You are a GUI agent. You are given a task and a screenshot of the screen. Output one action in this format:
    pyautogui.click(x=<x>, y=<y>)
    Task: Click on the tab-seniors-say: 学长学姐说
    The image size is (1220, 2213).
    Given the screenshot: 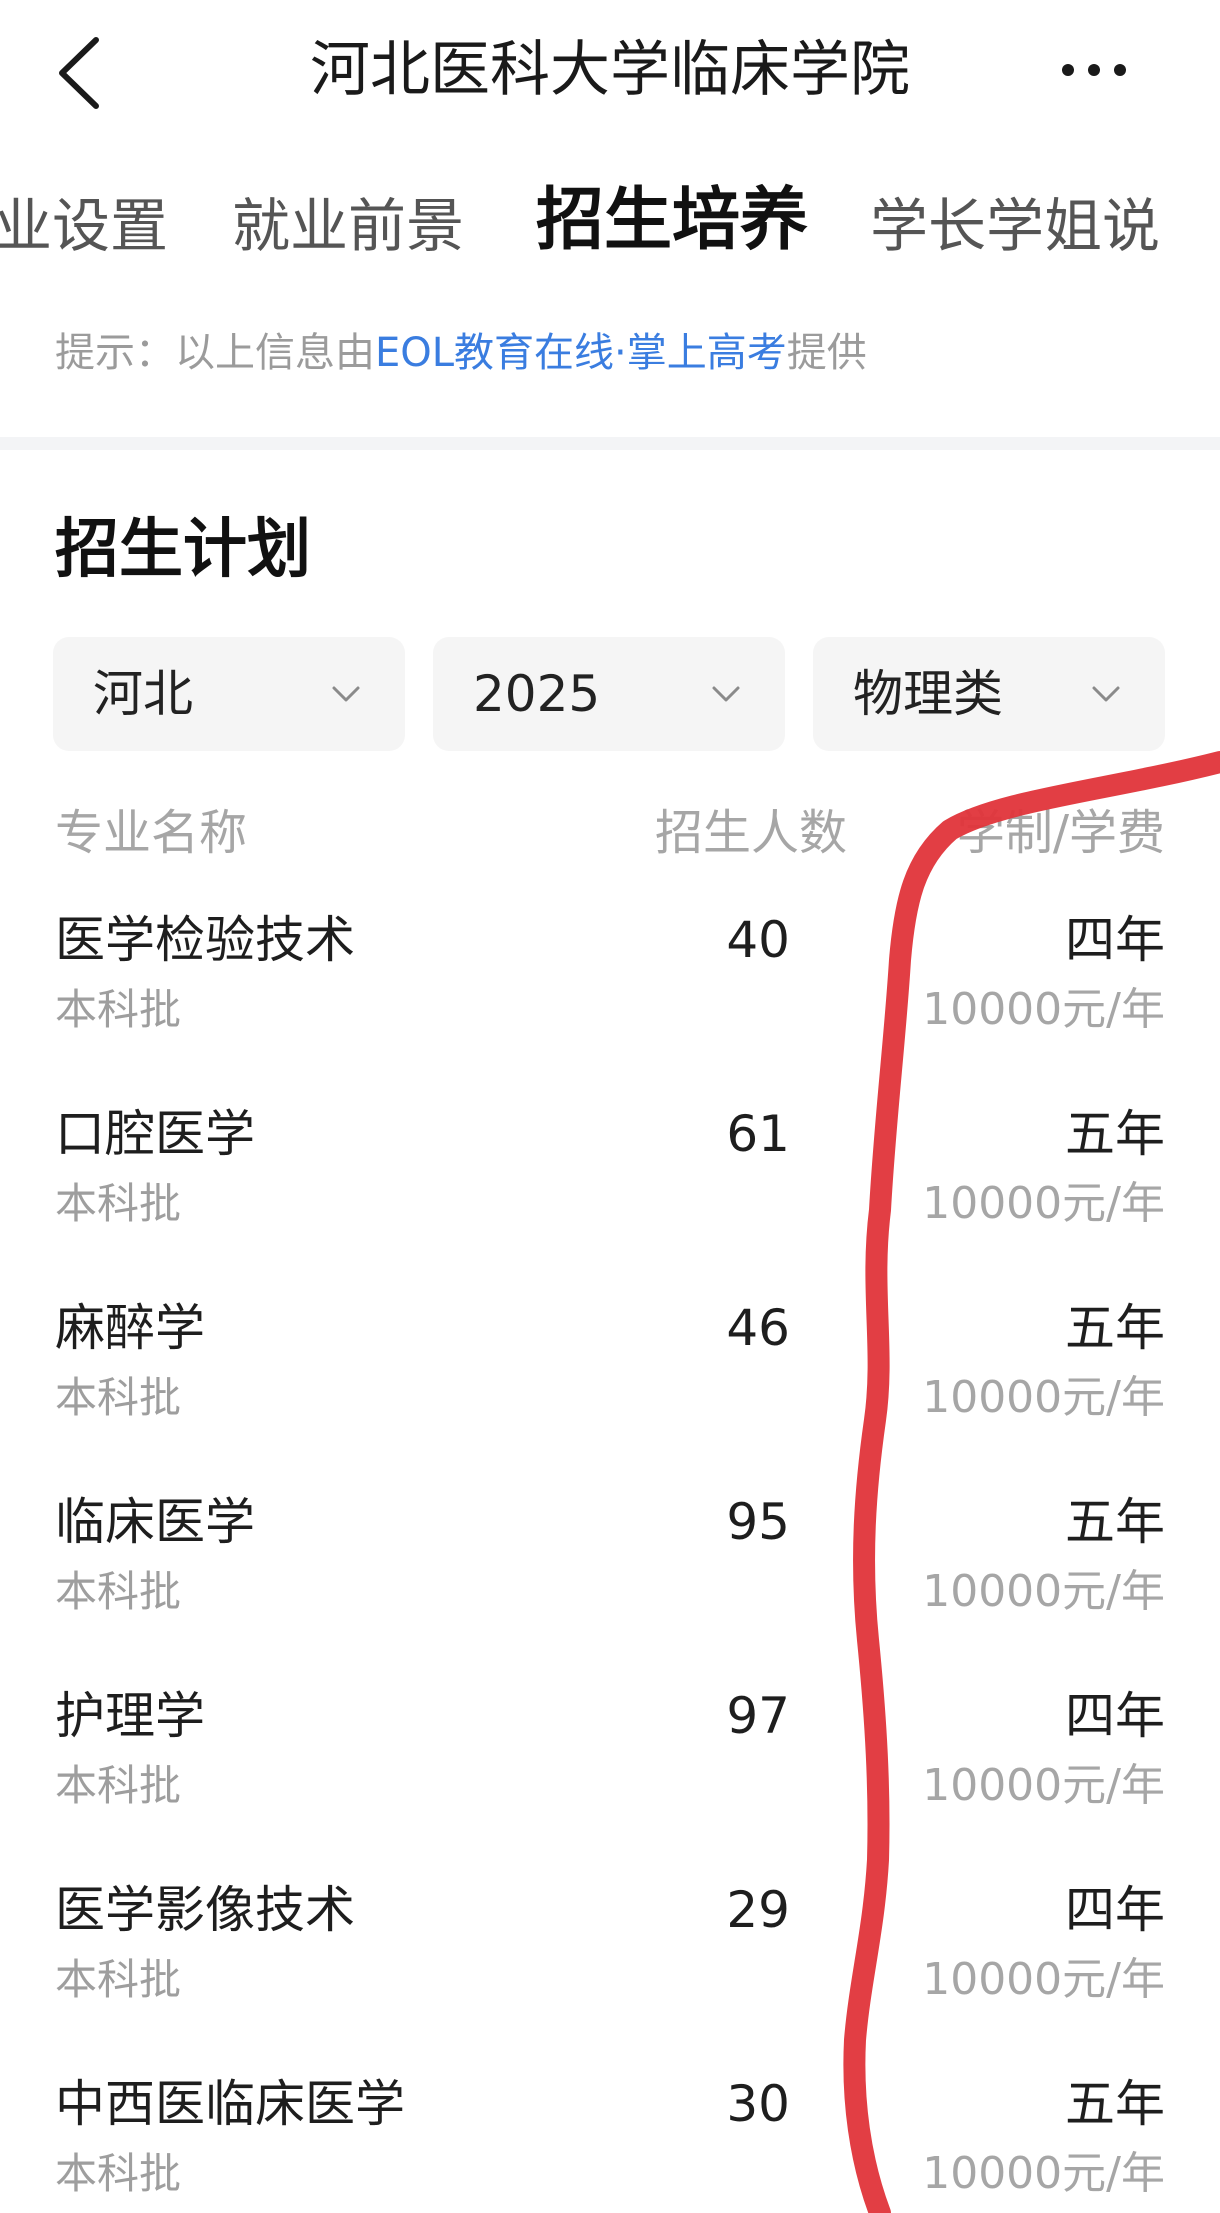 What is the action you would take?
    pyautogui.click(x=1015, y=226)
    